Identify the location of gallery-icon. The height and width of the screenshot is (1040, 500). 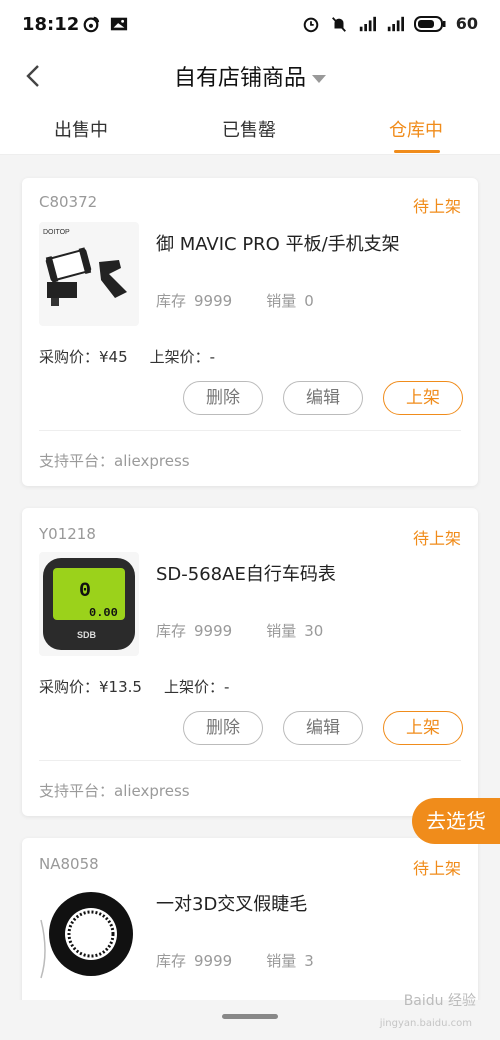
(119, 24).